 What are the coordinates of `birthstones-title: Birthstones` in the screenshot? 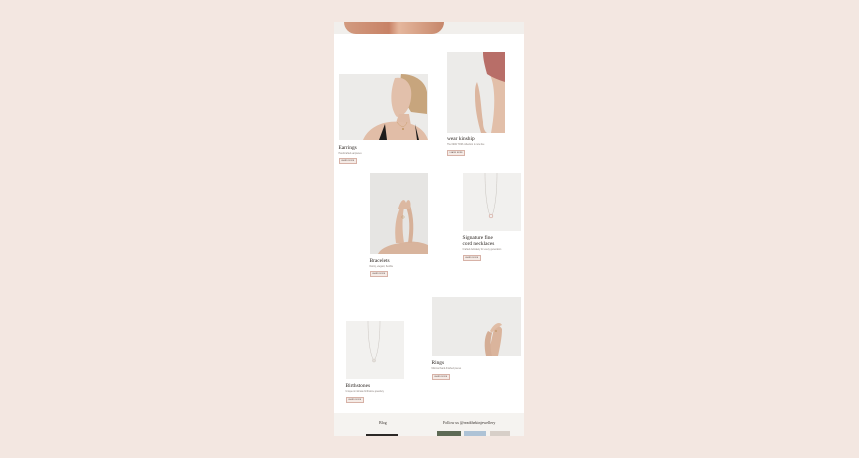 It's located at (358, 386).